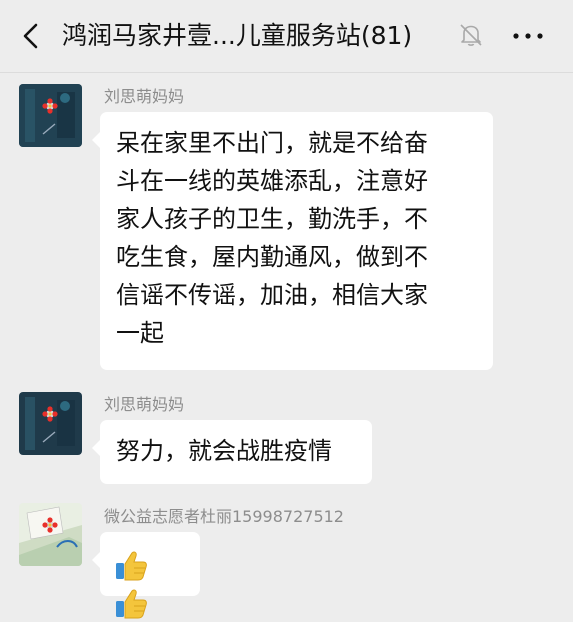 This screenshot has width=573, height=622. I want to click on message-line: 一起, so click(140, 333).